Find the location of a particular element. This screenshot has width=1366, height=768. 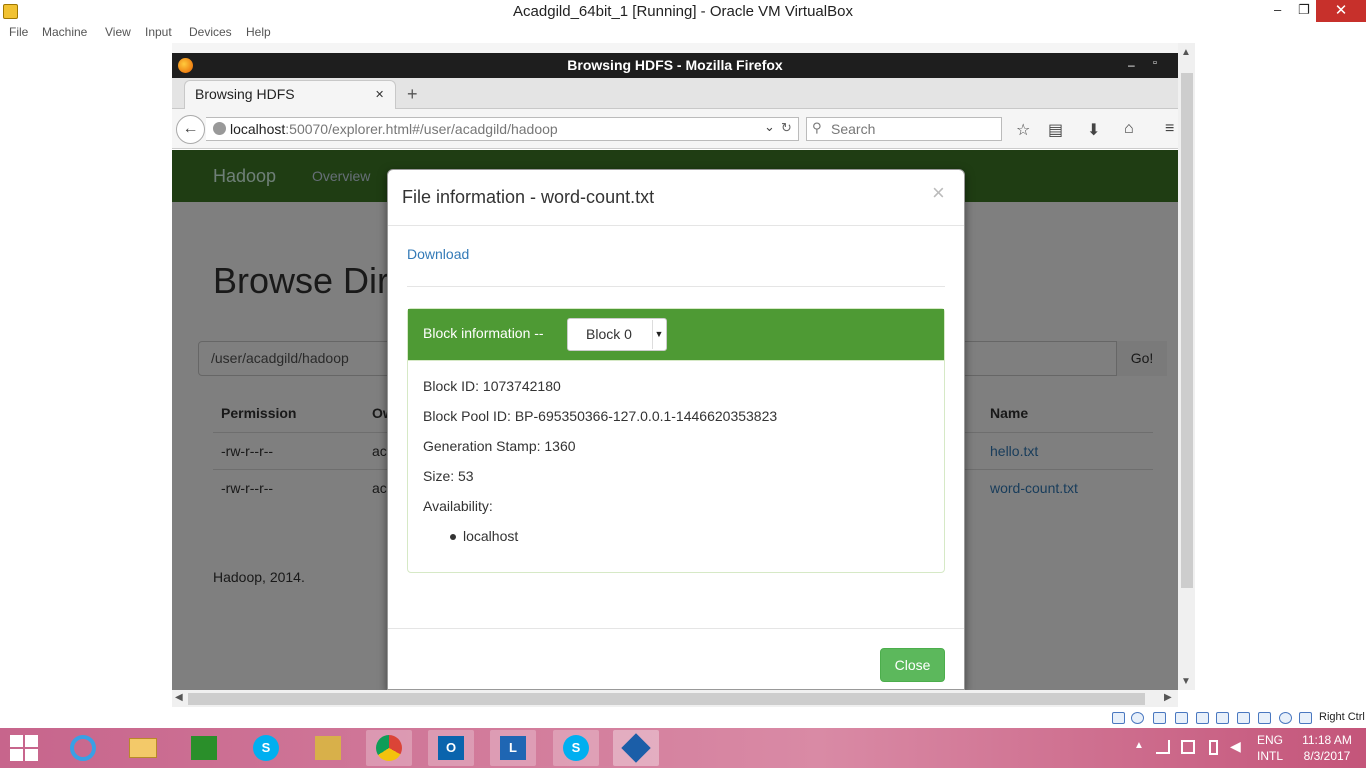

menu-hamburger-icon: ≡ is located at coordinates (1169, 129).